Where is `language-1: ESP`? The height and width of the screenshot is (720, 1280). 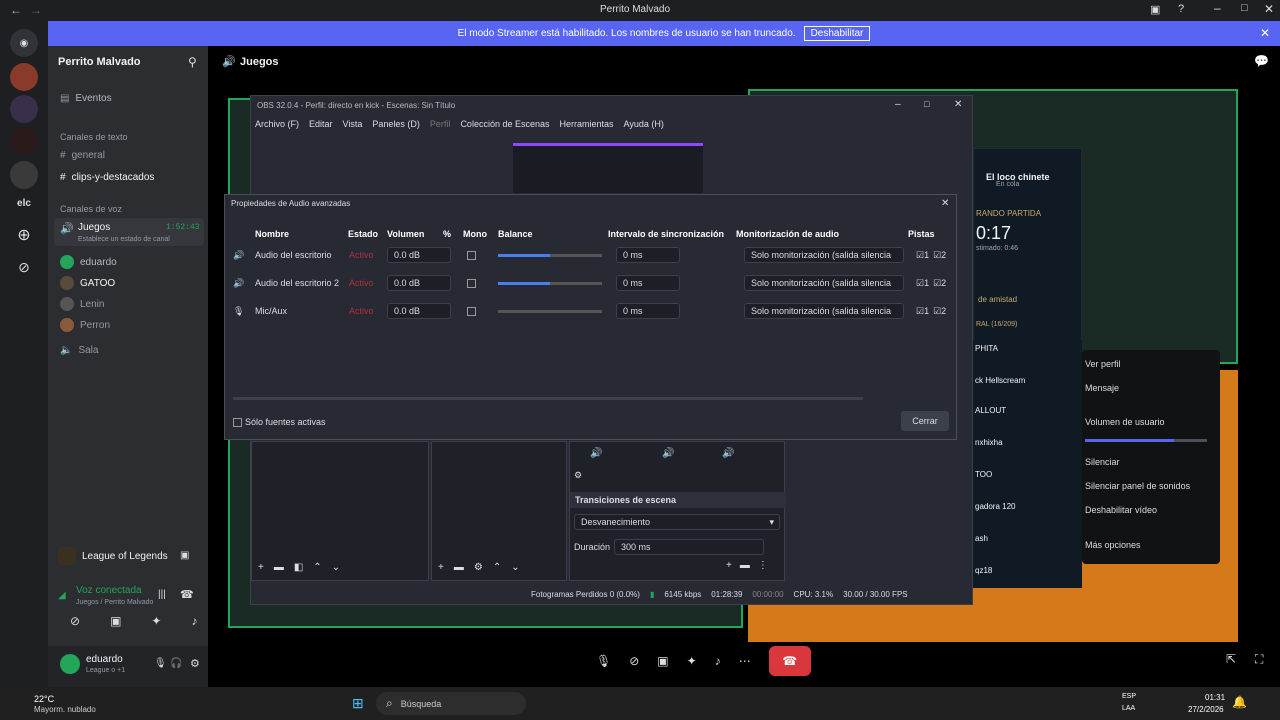
language-1: ESP is located at coordinates (1129, 696).